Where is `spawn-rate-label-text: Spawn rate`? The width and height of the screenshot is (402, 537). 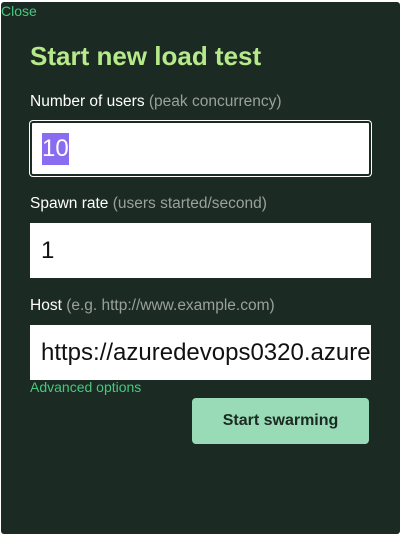 spawn-rate-label-text: Spawn rate is located at coordinates (69, 203).